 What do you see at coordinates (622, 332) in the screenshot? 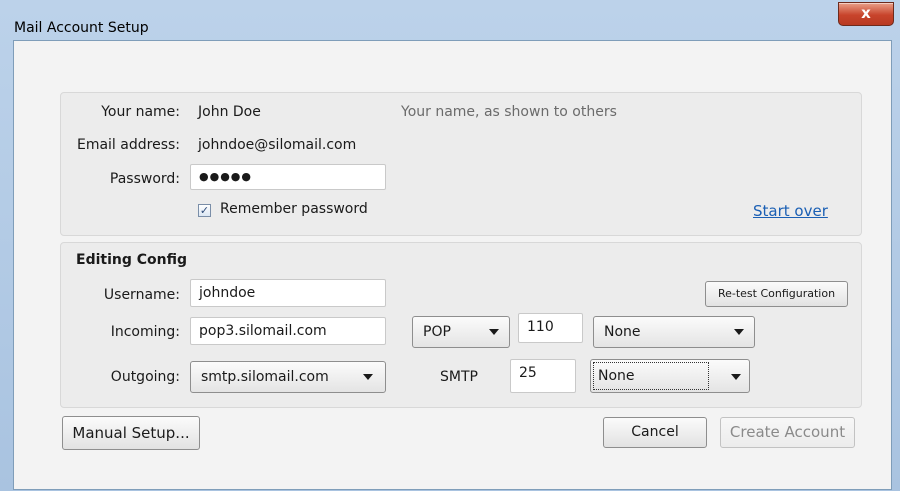
I see `incoming-security-value: None` at bounding box center [622, 332].